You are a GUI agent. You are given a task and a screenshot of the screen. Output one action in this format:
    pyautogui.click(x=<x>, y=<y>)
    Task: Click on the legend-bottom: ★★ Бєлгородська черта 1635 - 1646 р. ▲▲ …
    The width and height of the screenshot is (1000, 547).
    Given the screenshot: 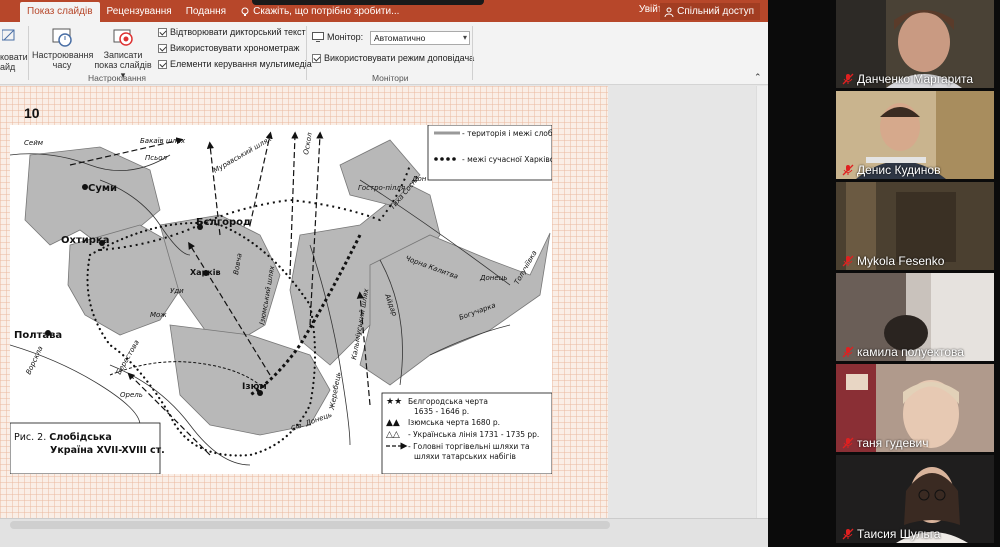 What is the action you would take?
    pyautogui.click(x=466, y=433)
    